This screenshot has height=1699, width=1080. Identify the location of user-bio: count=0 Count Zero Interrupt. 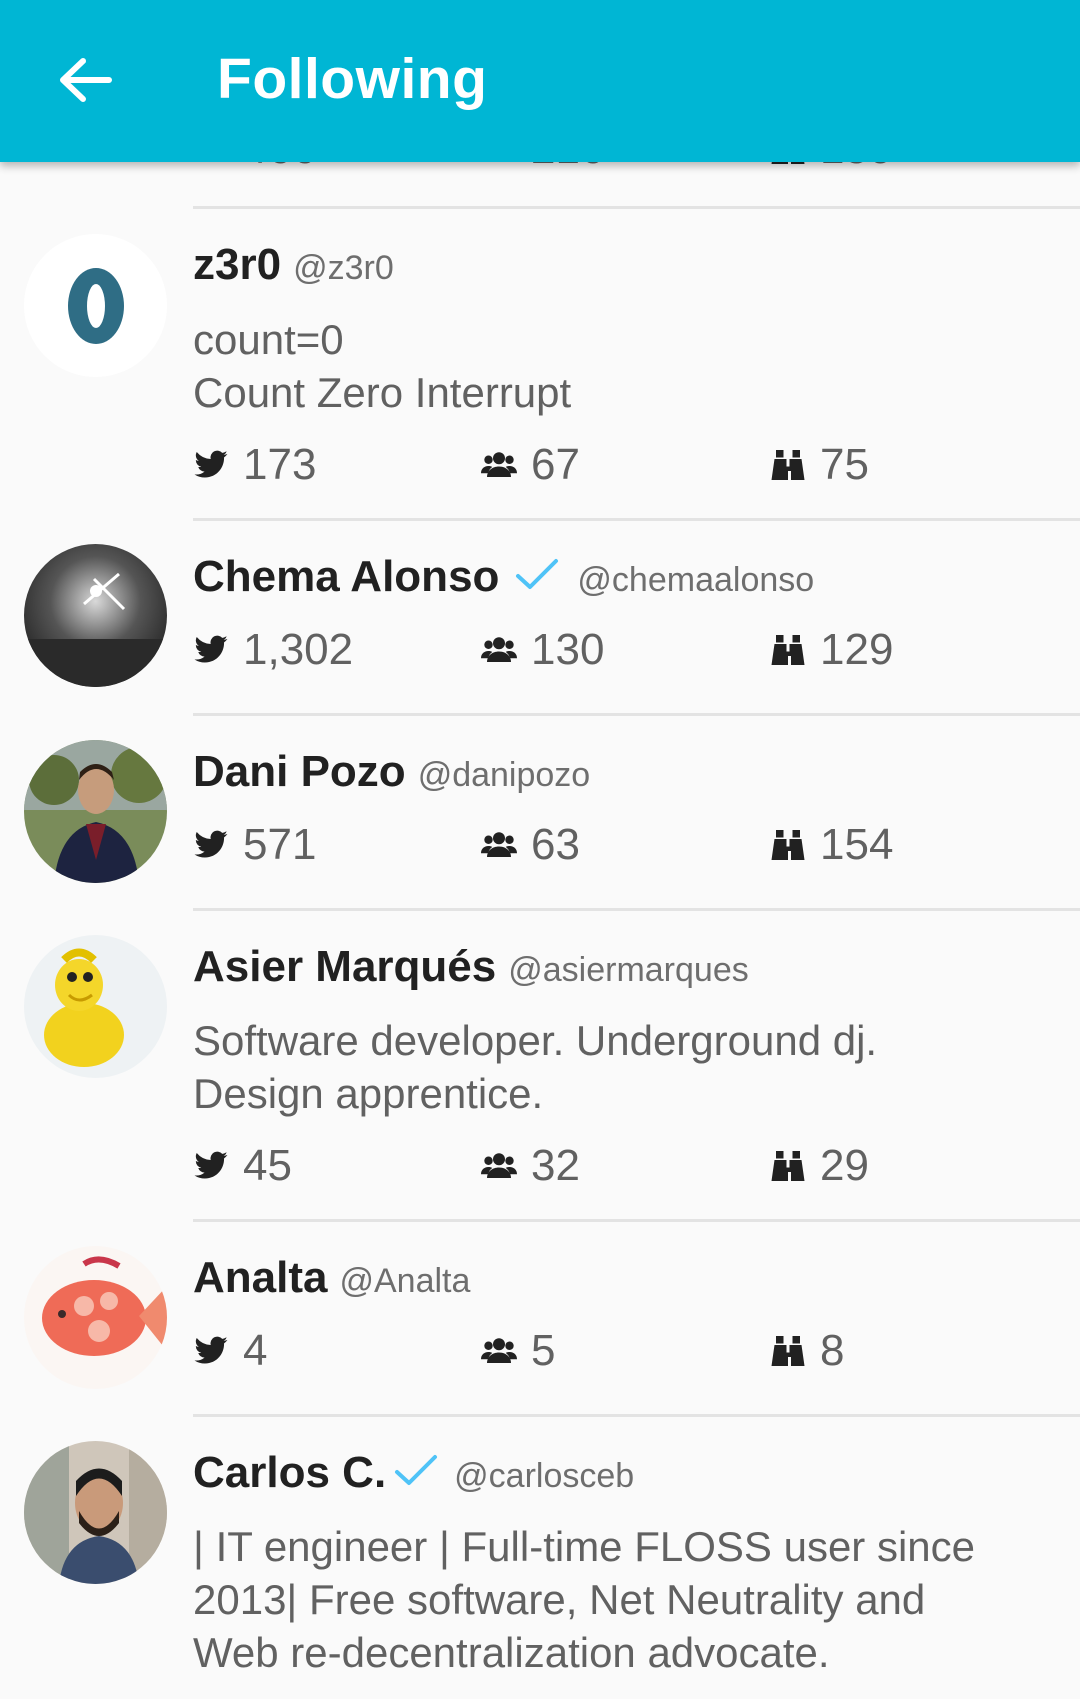
(382, 366).